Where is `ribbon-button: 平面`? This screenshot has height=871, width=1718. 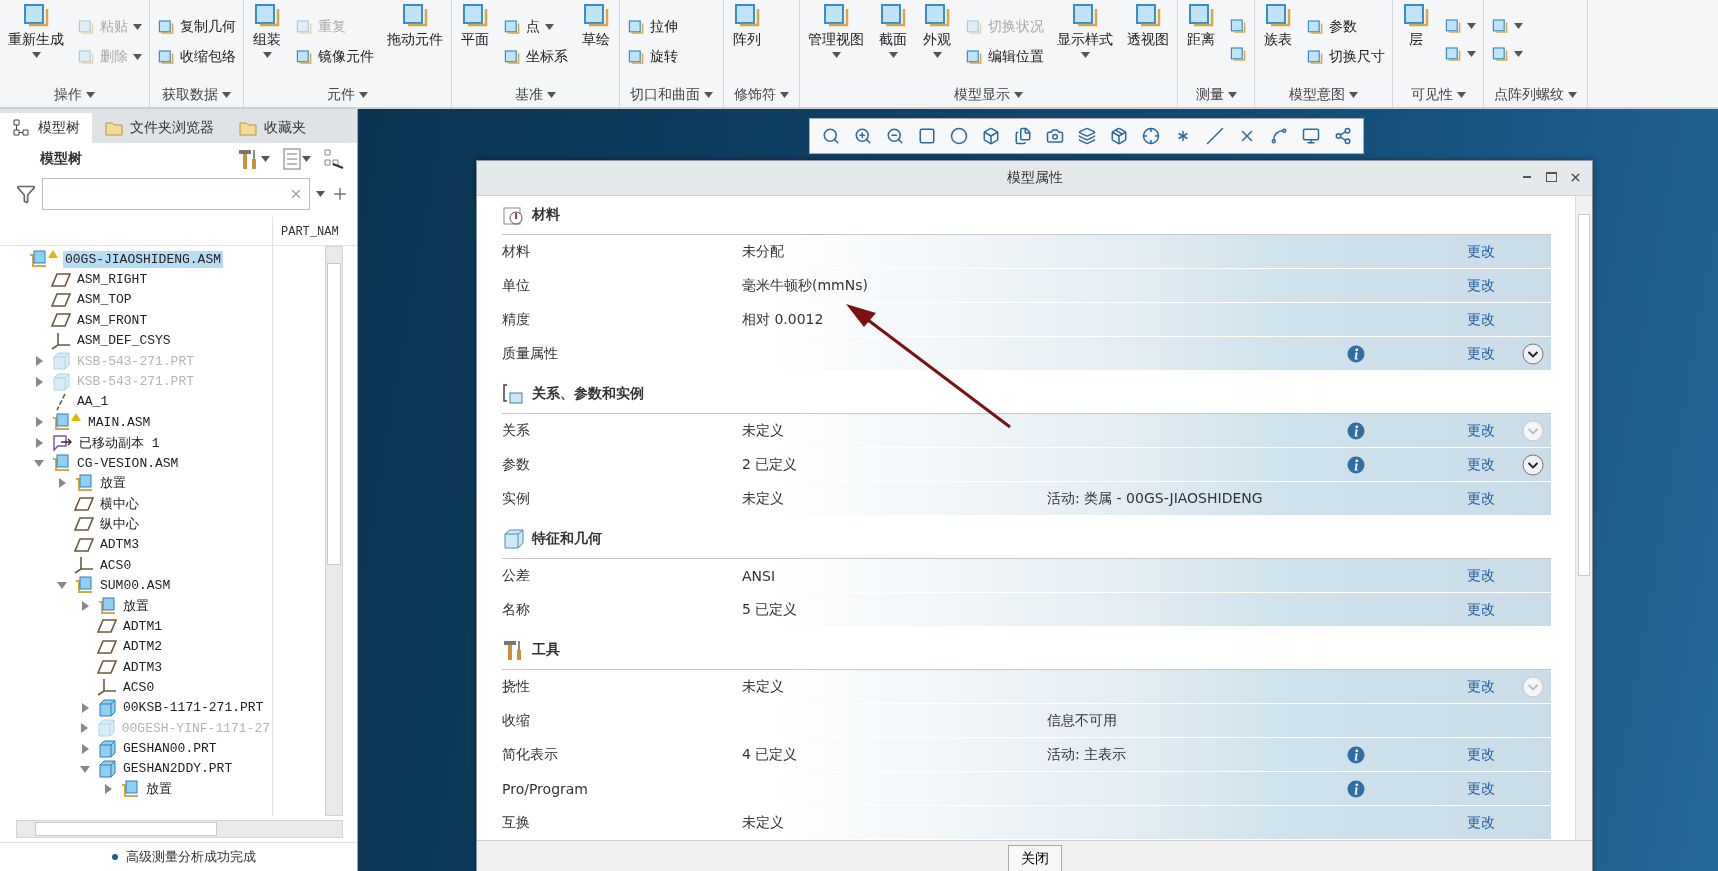 ribbon-button: 平面 is located at coordinates (475, 25).